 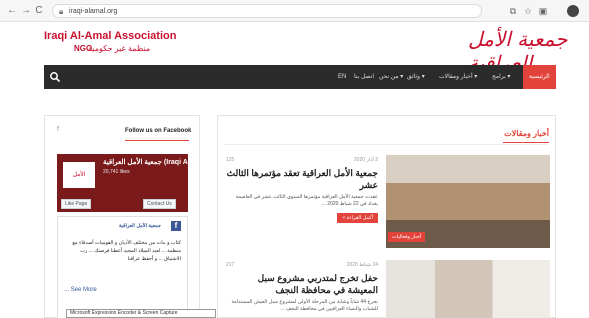 I want to click on nav-english: EN, so click(x=342, y=77).